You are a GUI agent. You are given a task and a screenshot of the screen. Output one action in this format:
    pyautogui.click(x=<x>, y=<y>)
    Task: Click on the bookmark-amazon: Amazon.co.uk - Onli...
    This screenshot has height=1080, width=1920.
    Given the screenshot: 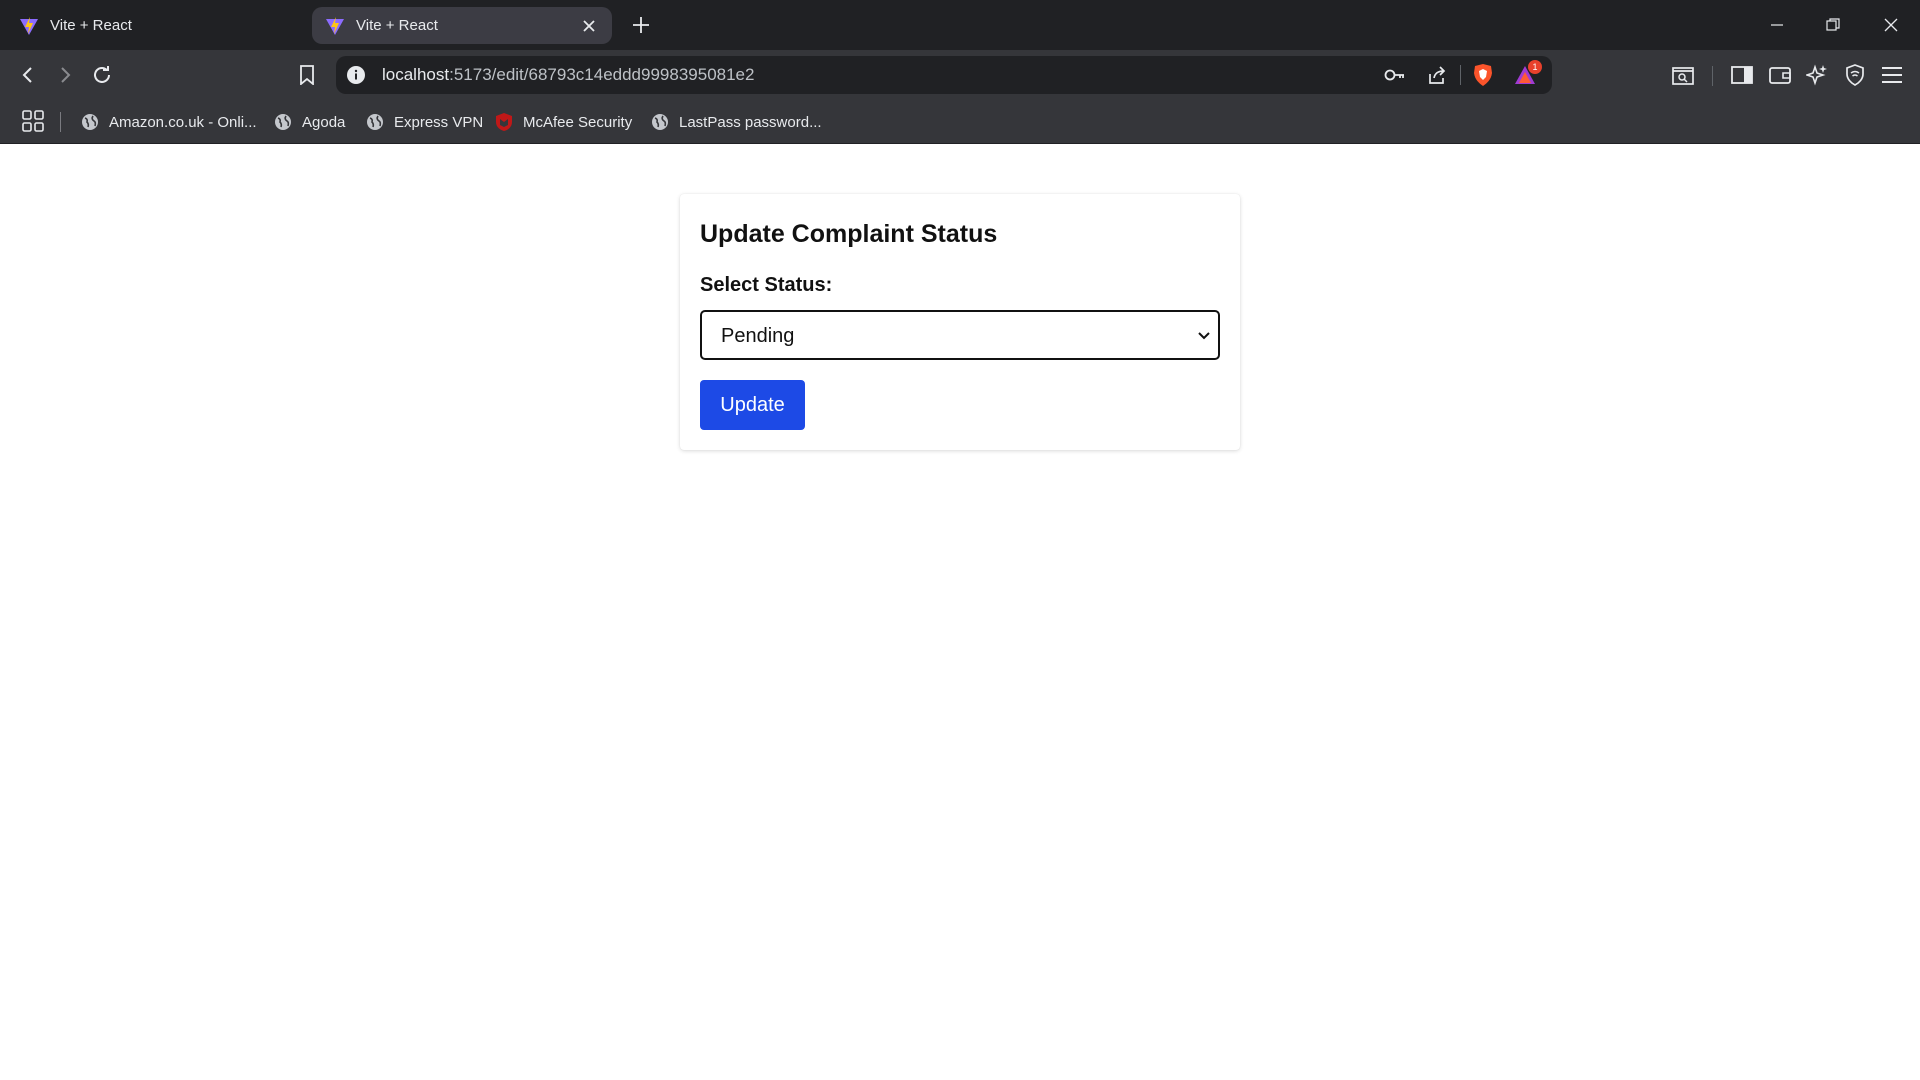 What is the action you would take?
    pyautogui.click(x=168, y=122)
    